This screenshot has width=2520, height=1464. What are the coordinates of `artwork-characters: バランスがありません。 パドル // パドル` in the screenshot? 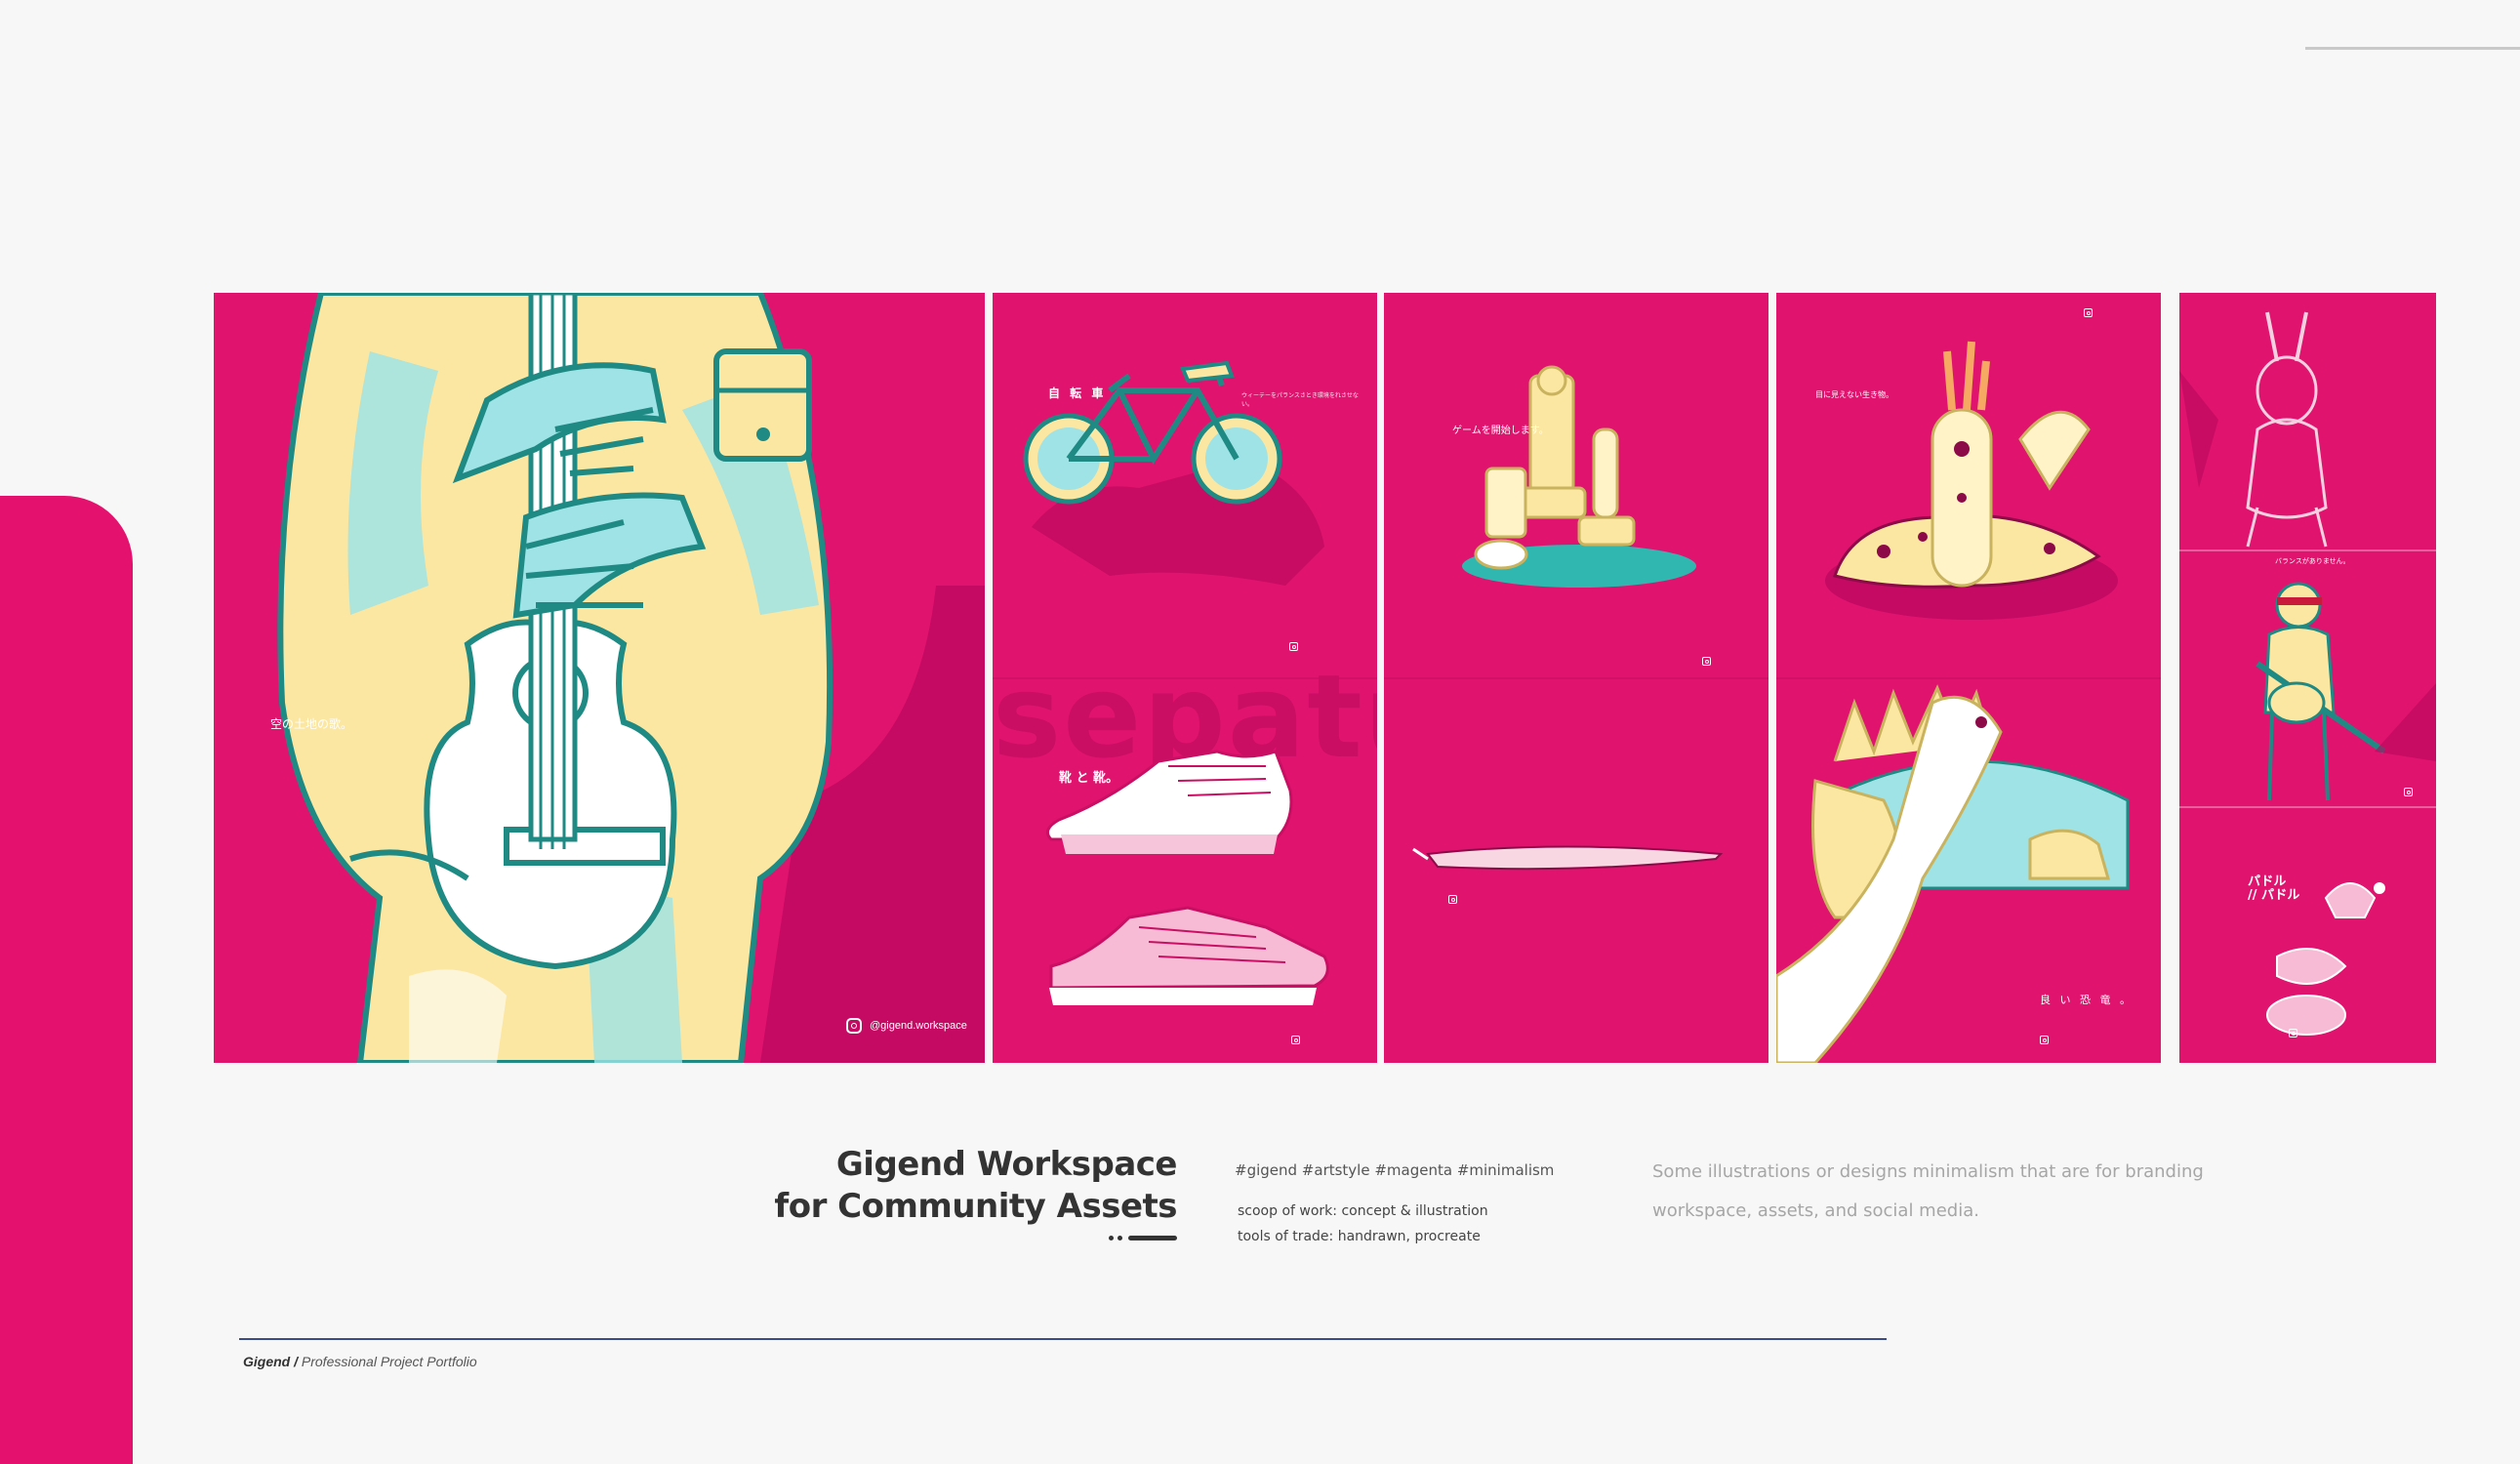 It's located at (2307, 678).